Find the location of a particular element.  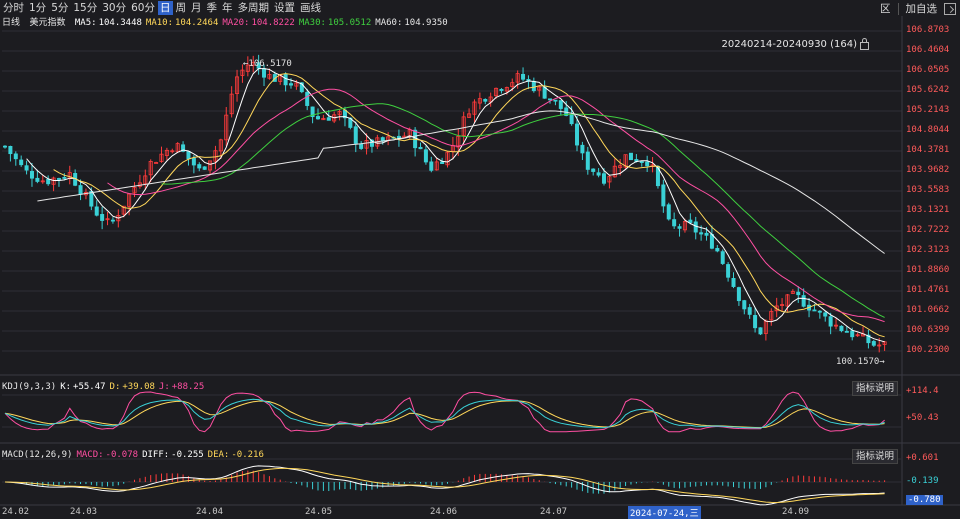

kdj-params: KDJ(9,3,3) is located at coordinates (29, 387).